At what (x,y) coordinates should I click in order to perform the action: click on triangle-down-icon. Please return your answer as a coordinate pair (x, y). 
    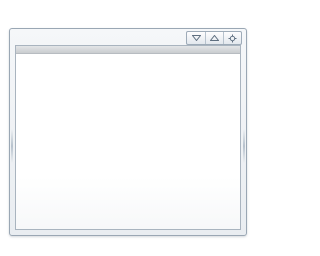
    Looking at the image, I should click on (196, 38).